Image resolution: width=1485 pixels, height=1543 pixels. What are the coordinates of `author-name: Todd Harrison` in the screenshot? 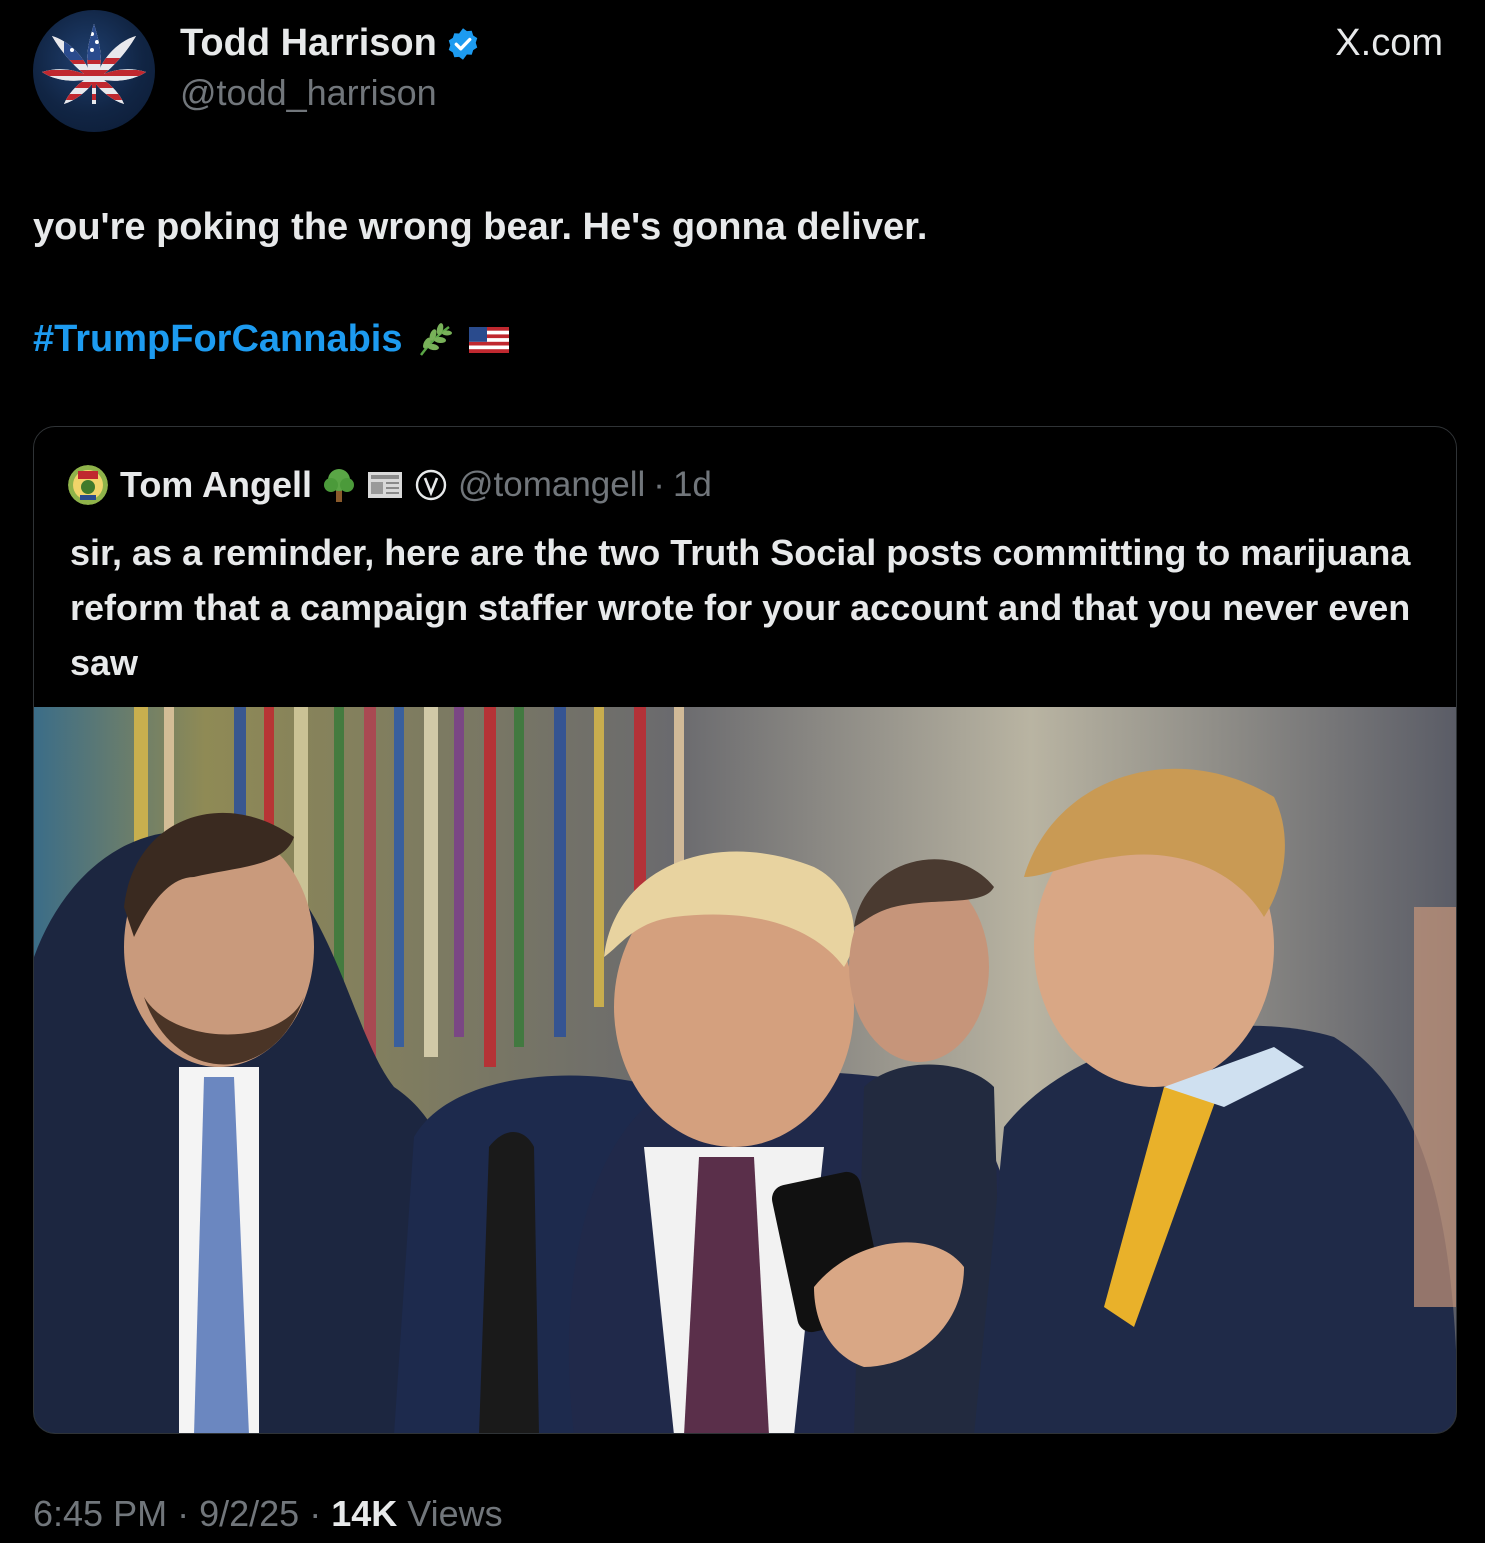 It's located at (330, 43).